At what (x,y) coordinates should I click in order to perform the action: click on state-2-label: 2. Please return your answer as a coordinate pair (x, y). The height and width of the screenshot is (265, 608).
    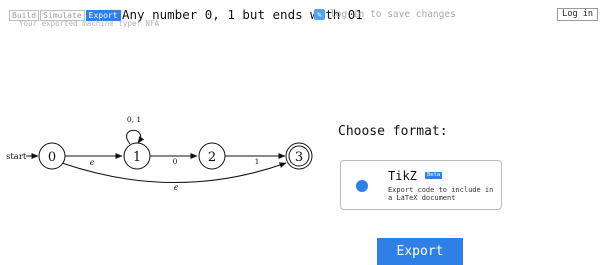
    Looking at the image, I should click on (212, 157).